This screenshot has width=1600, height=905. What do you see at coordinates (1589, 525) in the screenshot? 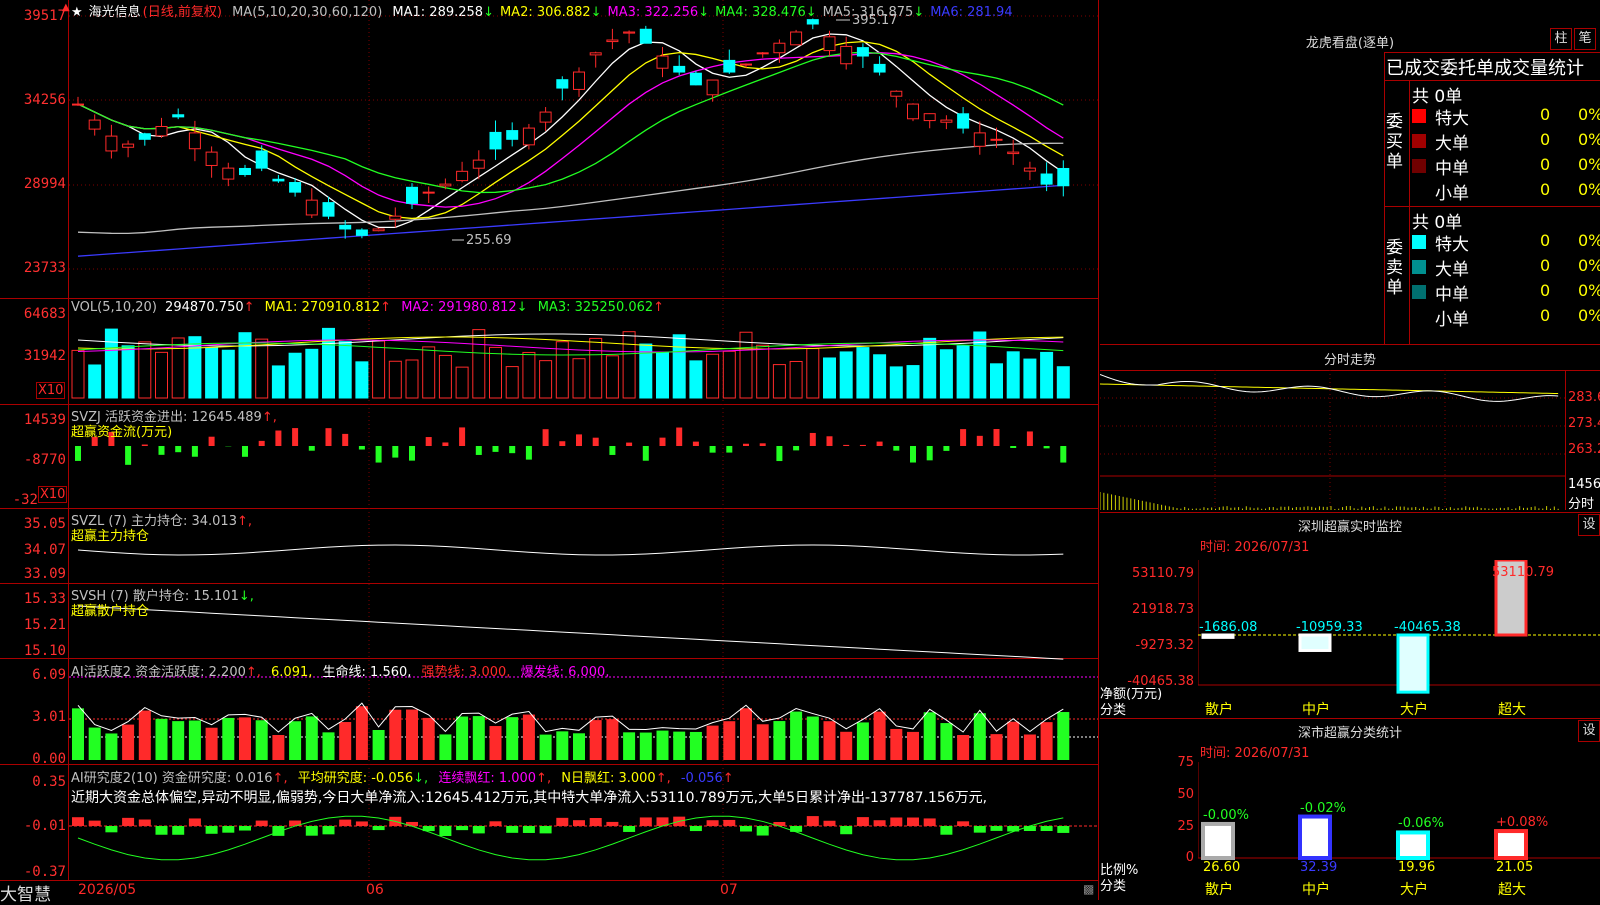
I see `monitor-settings-button: 设` at bounding box center [1589, 525].